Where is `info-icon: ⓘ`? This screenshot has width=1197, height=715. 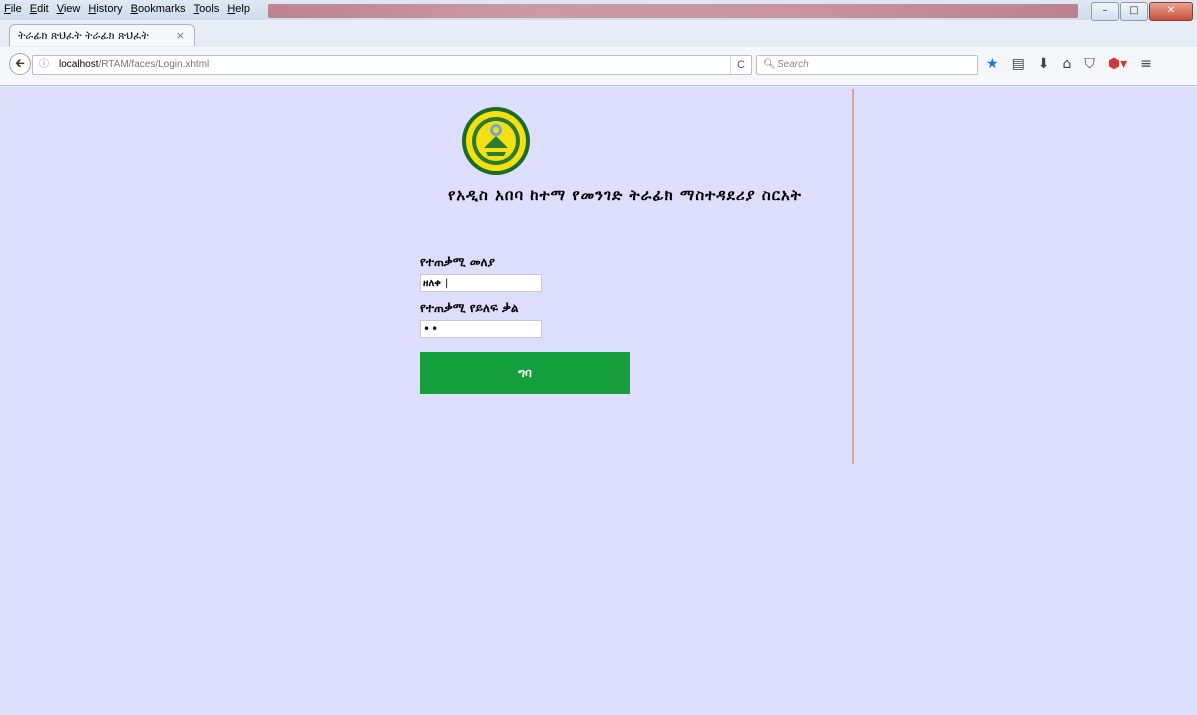 info-icon: ⓘ is located at coordinates (44, 65).